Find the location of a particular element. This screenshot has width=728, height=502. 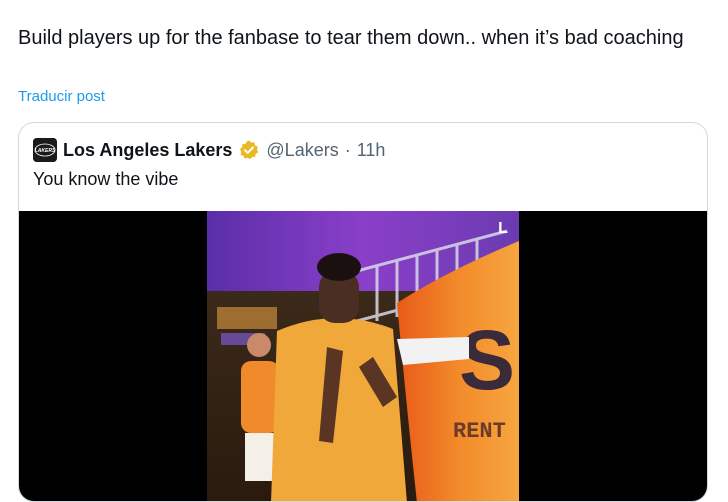

post-time: 11h is located at coordinates (371, 150).